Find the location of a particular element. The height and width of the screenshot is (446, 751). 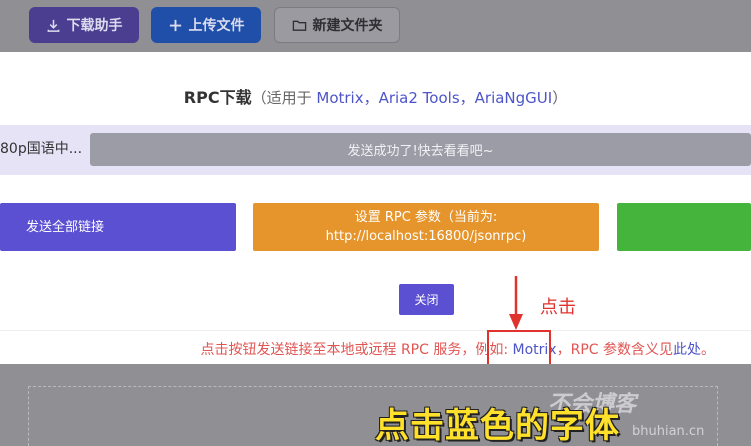

download-helper-button: 下载助手 is located at coordinates (84, 25).